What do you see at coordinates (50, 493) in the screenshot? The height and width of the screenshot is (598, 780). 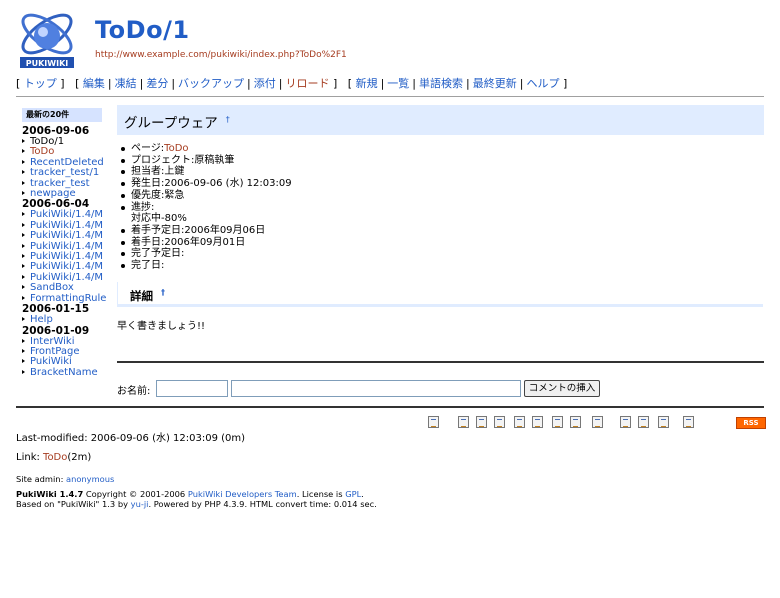 I see `pukiwiki-version: PukiWiki 1.4.7` at bounding box center [50, 493].